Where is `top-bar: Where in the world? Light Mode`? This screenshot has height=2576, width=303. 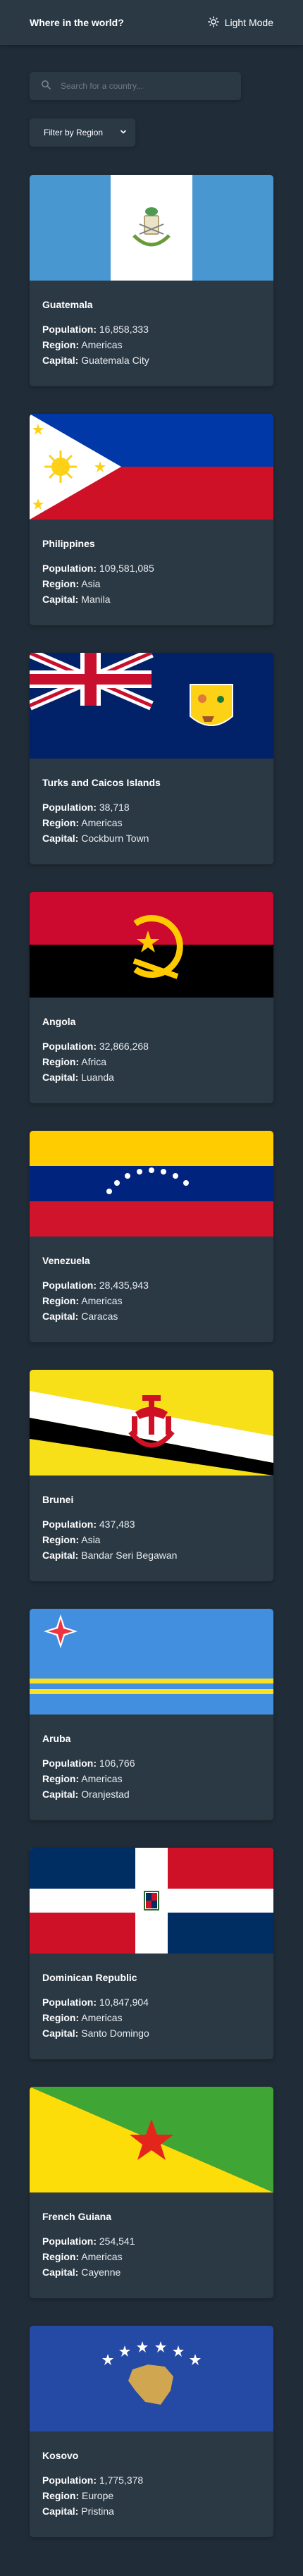
top-bar: Where in the world? Light Mode is located at coordinates (151, 22).